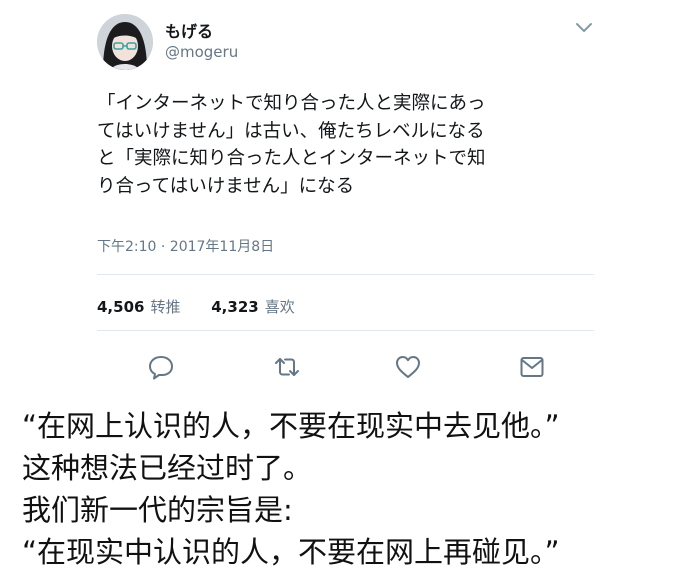 The height and width of the screenshot is (583, 690). What do you see at coordinates (201, 52) in the screenshot?
I see `author-handle: @mogeru` at bounding box center [201, 52].